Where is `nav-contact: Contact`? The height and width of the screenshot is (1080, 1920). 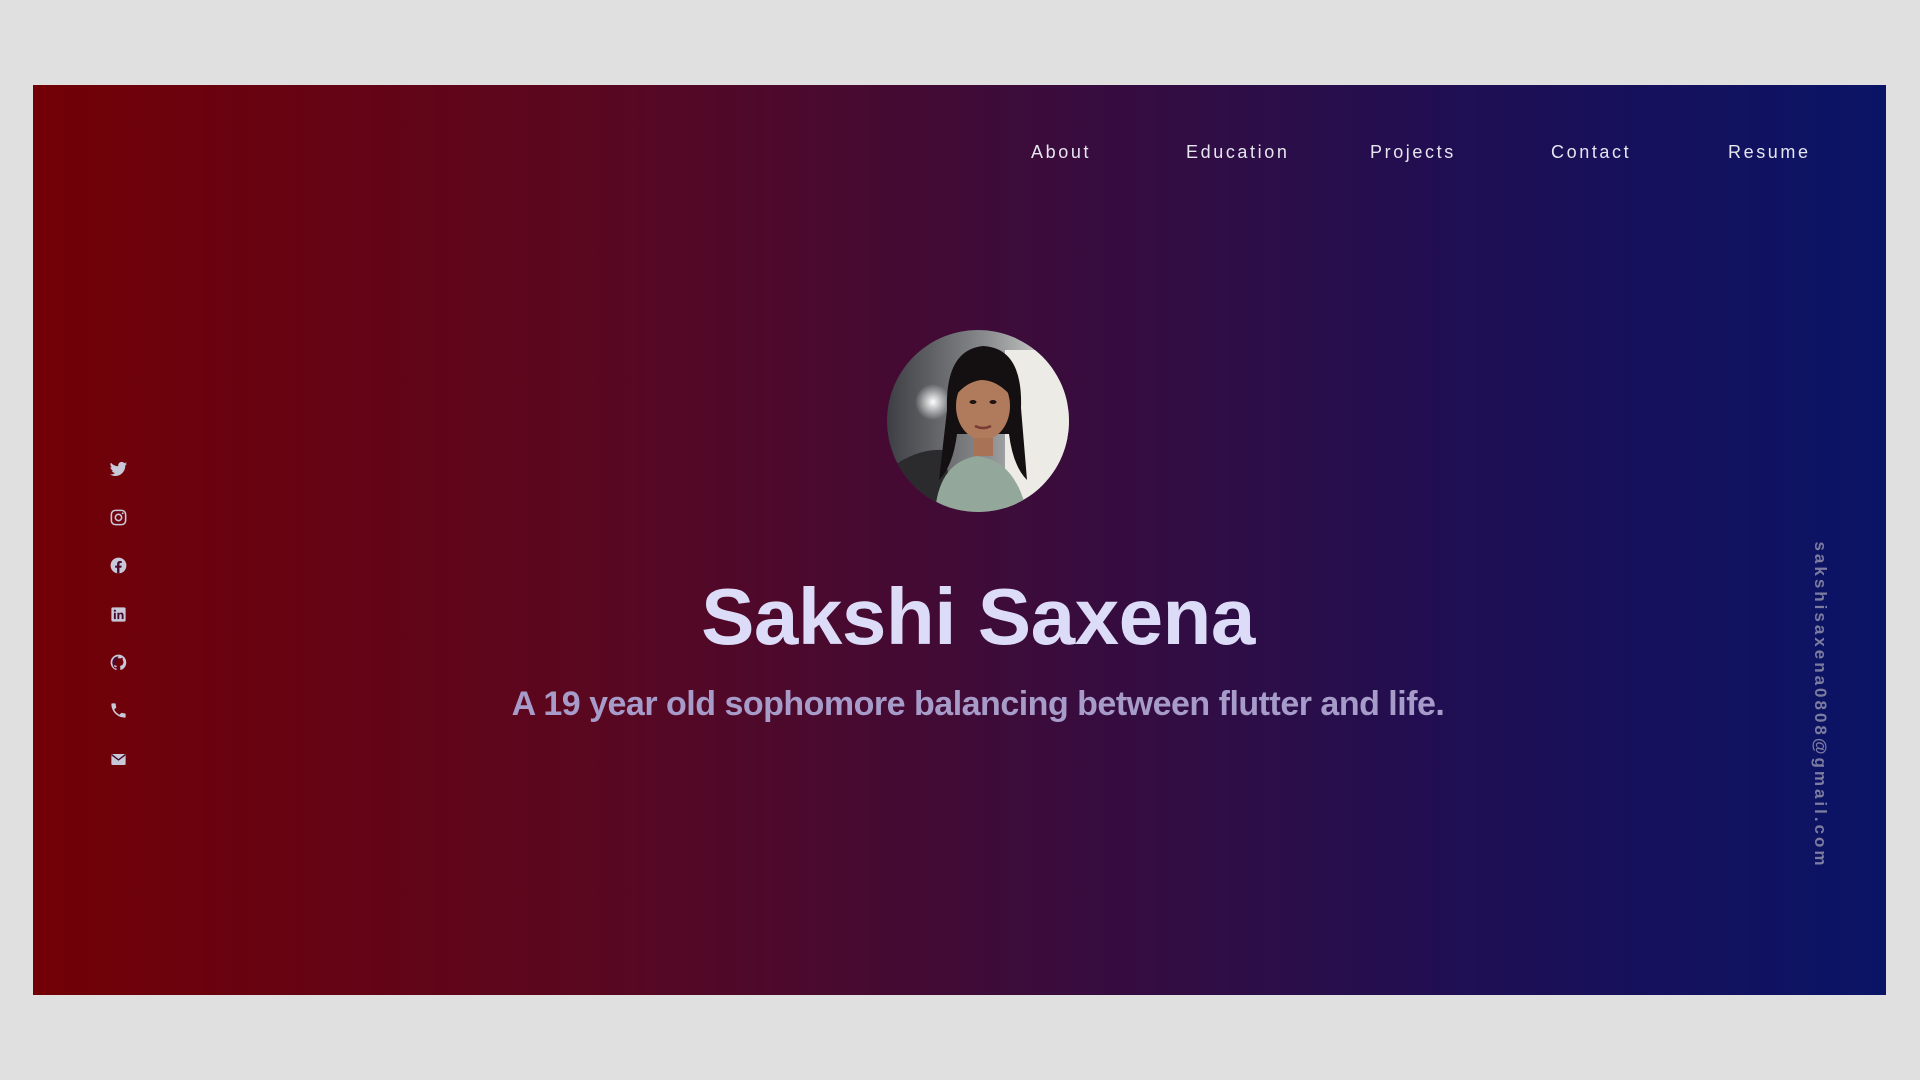 nav-contact: Contact is located at coordinates (1591, 152).